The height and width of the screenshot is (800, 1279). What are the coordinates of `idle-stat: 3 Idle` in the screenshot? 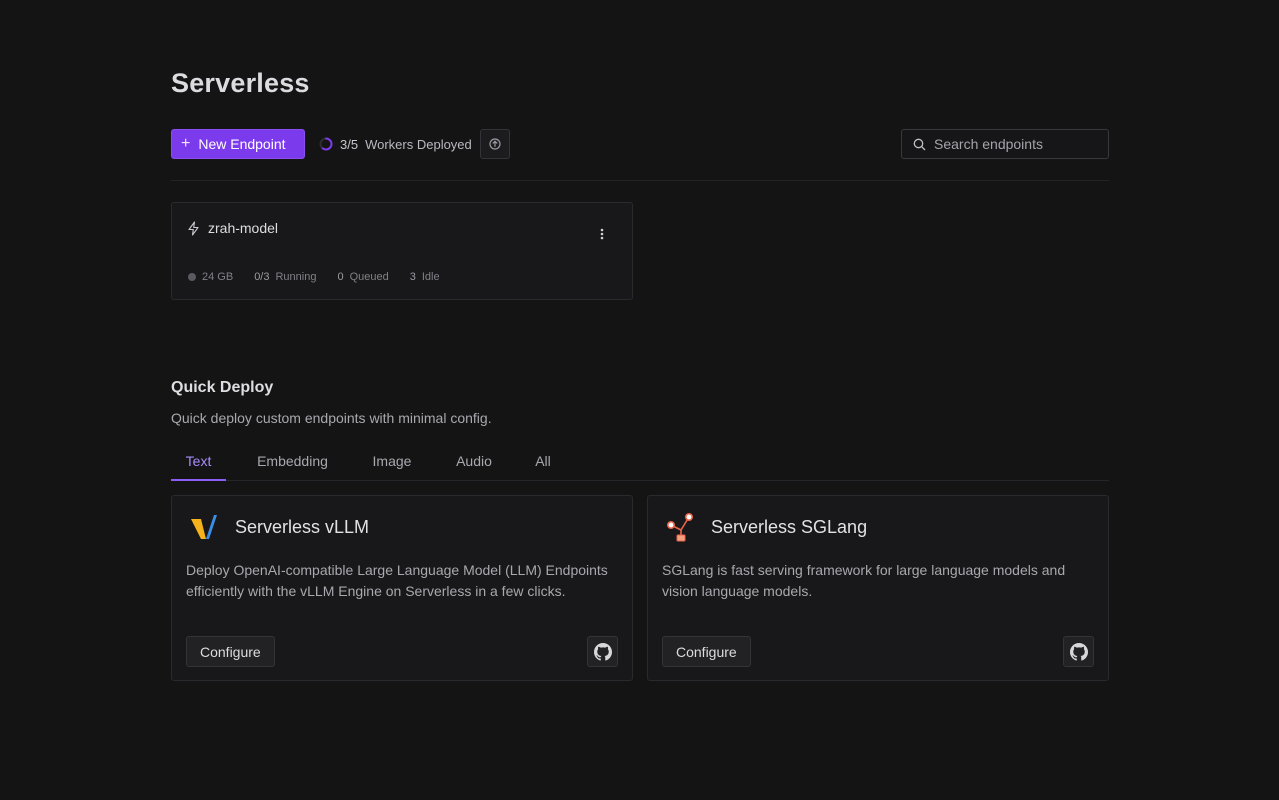 It's located at (425, 277).